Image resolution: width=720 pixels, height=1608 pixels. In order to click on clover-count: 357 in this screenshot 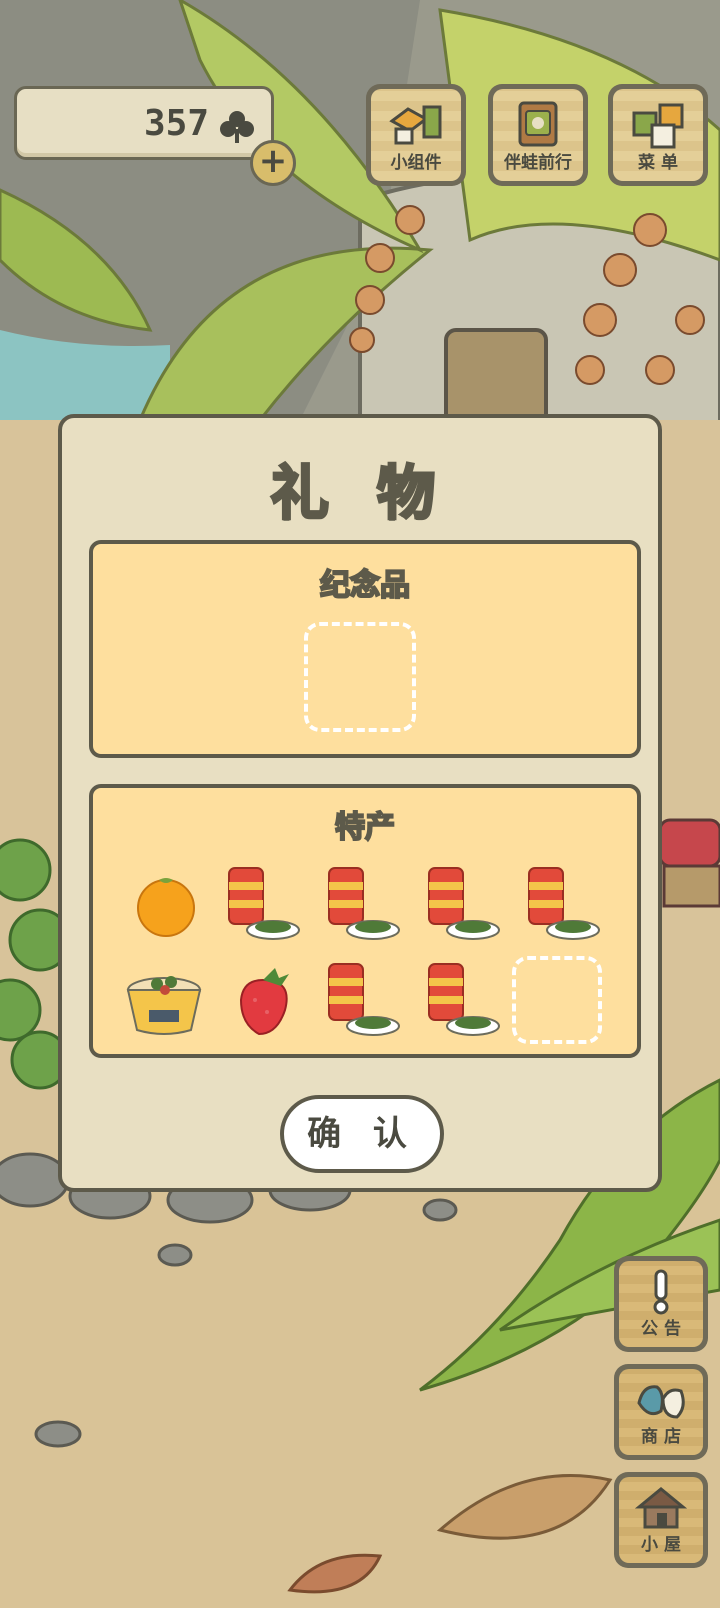, I will do `click(176, 123)`.